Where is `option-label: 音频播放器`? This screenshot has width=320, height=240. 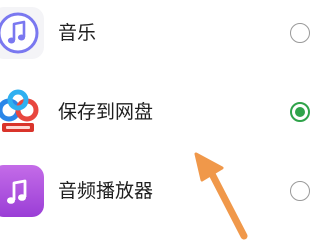
option-label: 音频播放器 is located at coordinates (106, 191).